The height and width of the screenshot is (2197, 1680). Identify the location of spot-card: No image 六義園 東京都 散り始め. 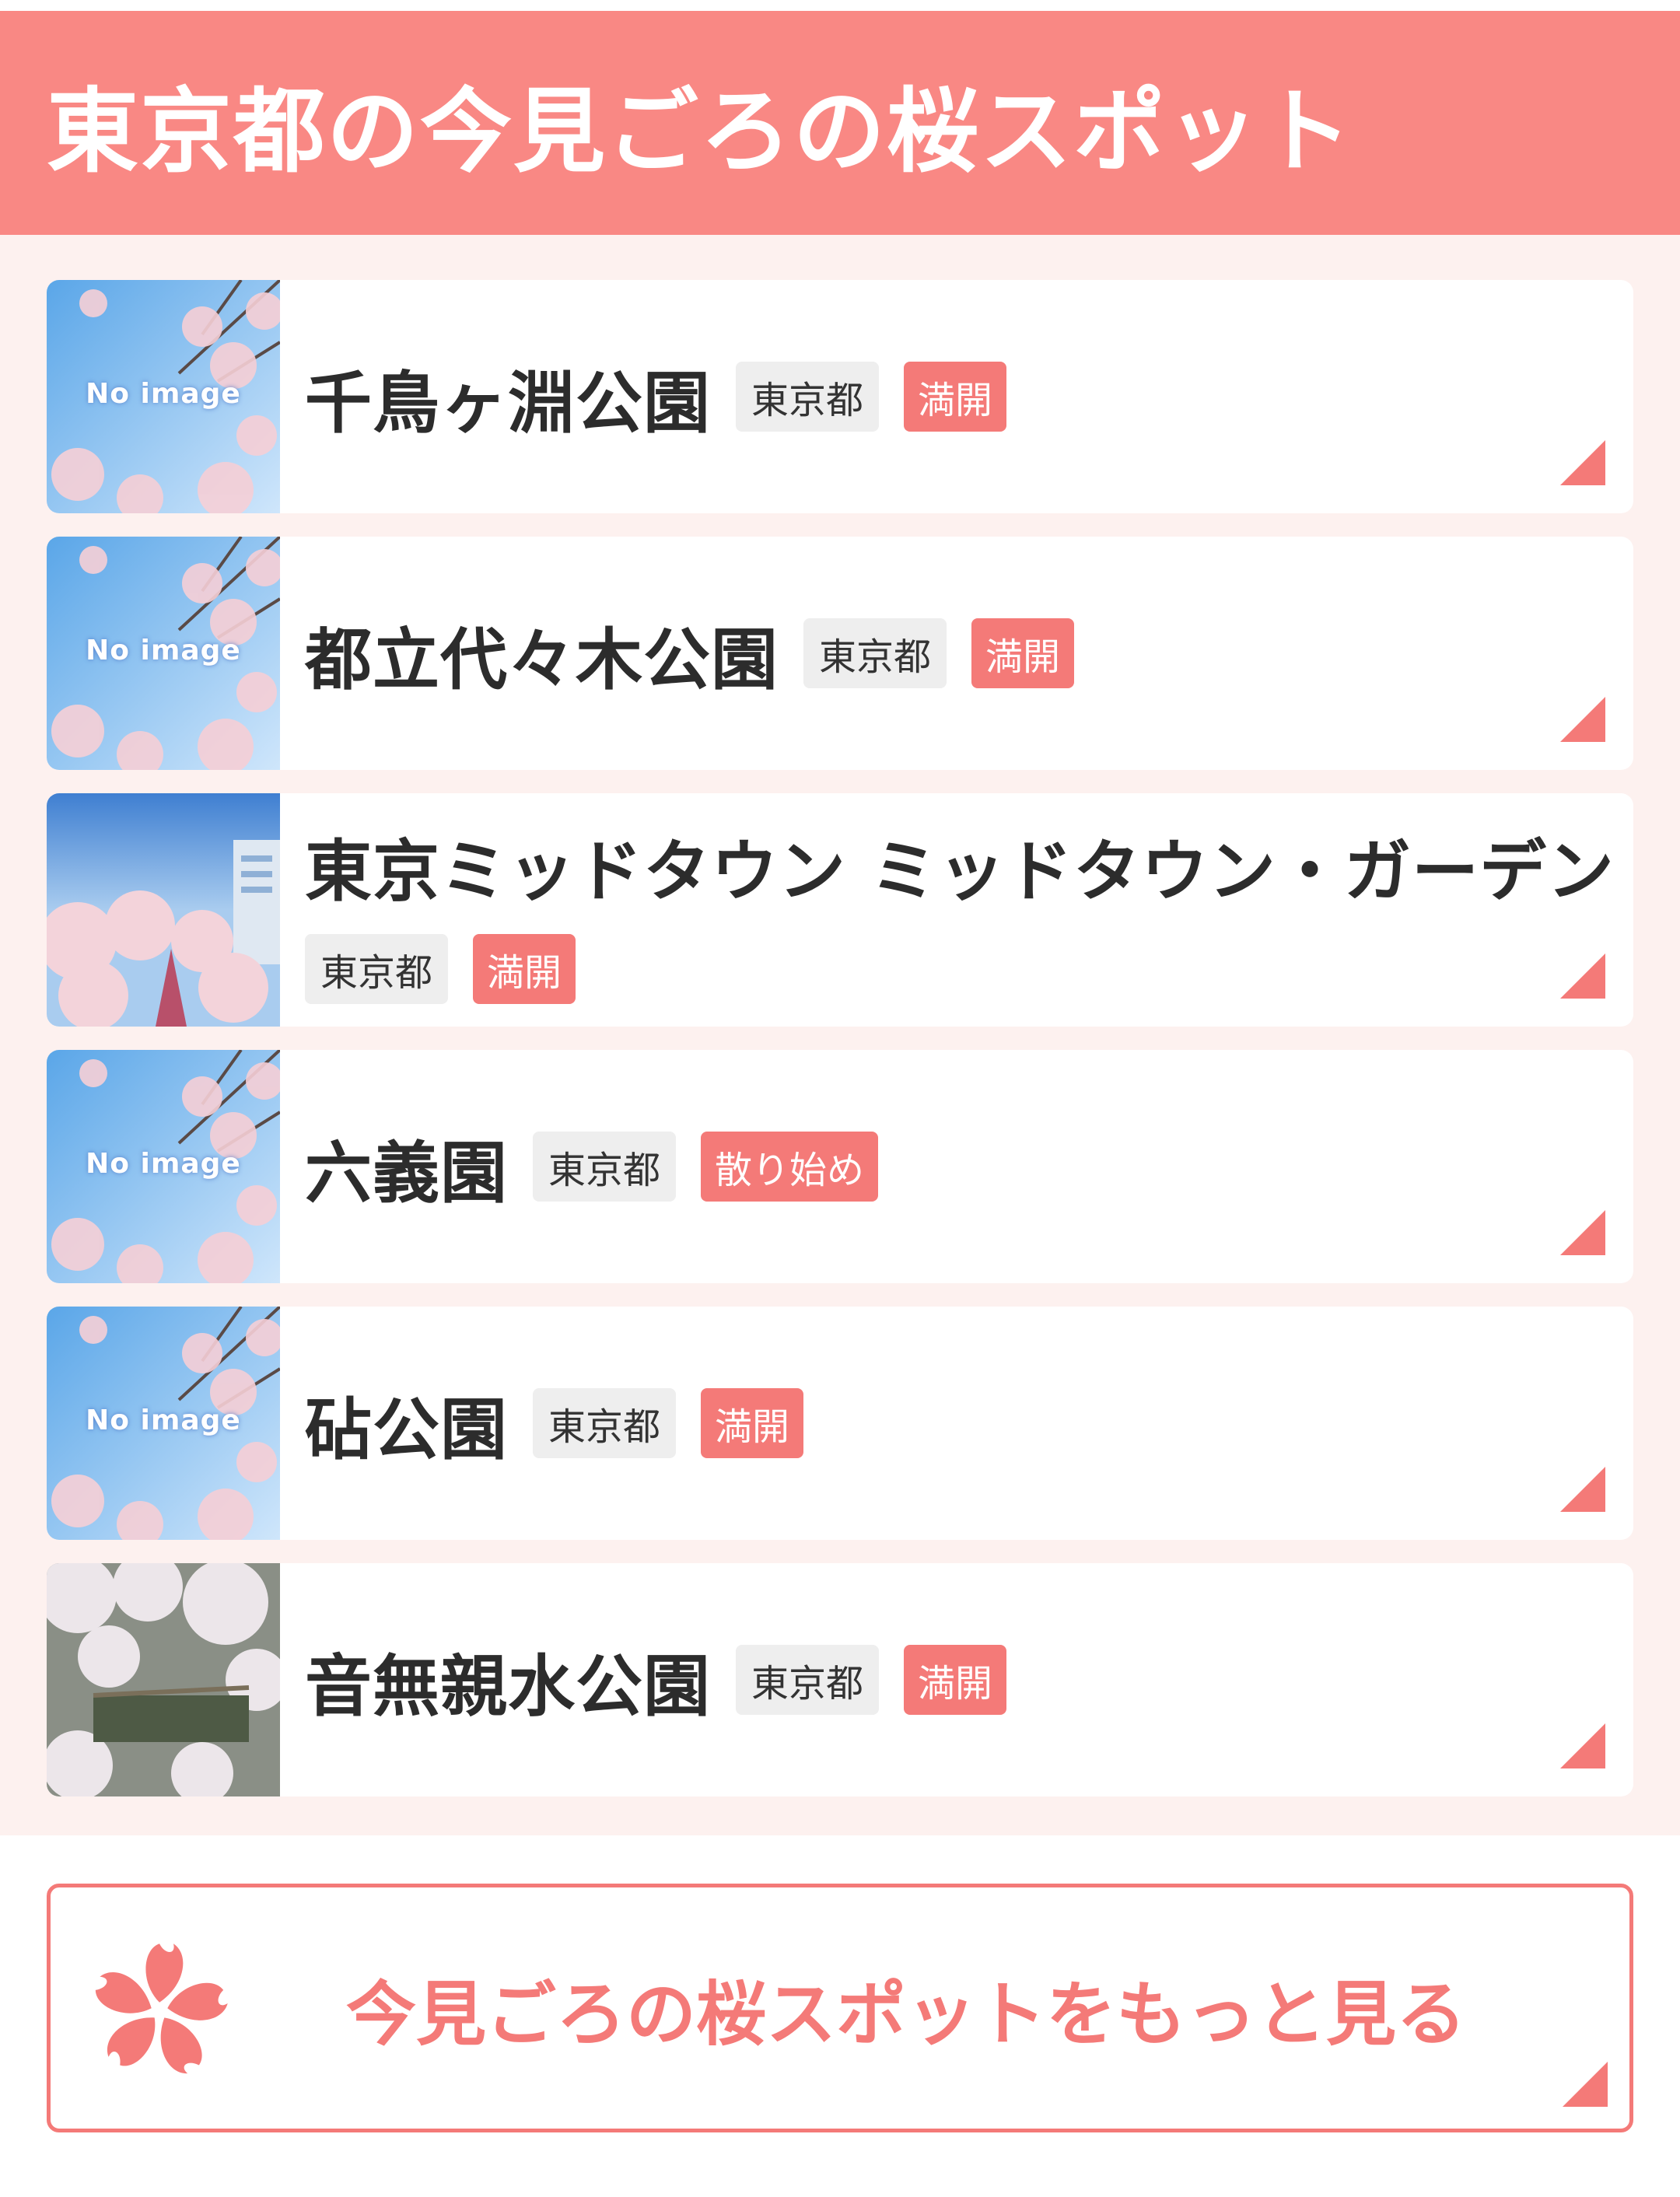
(840, 1167).